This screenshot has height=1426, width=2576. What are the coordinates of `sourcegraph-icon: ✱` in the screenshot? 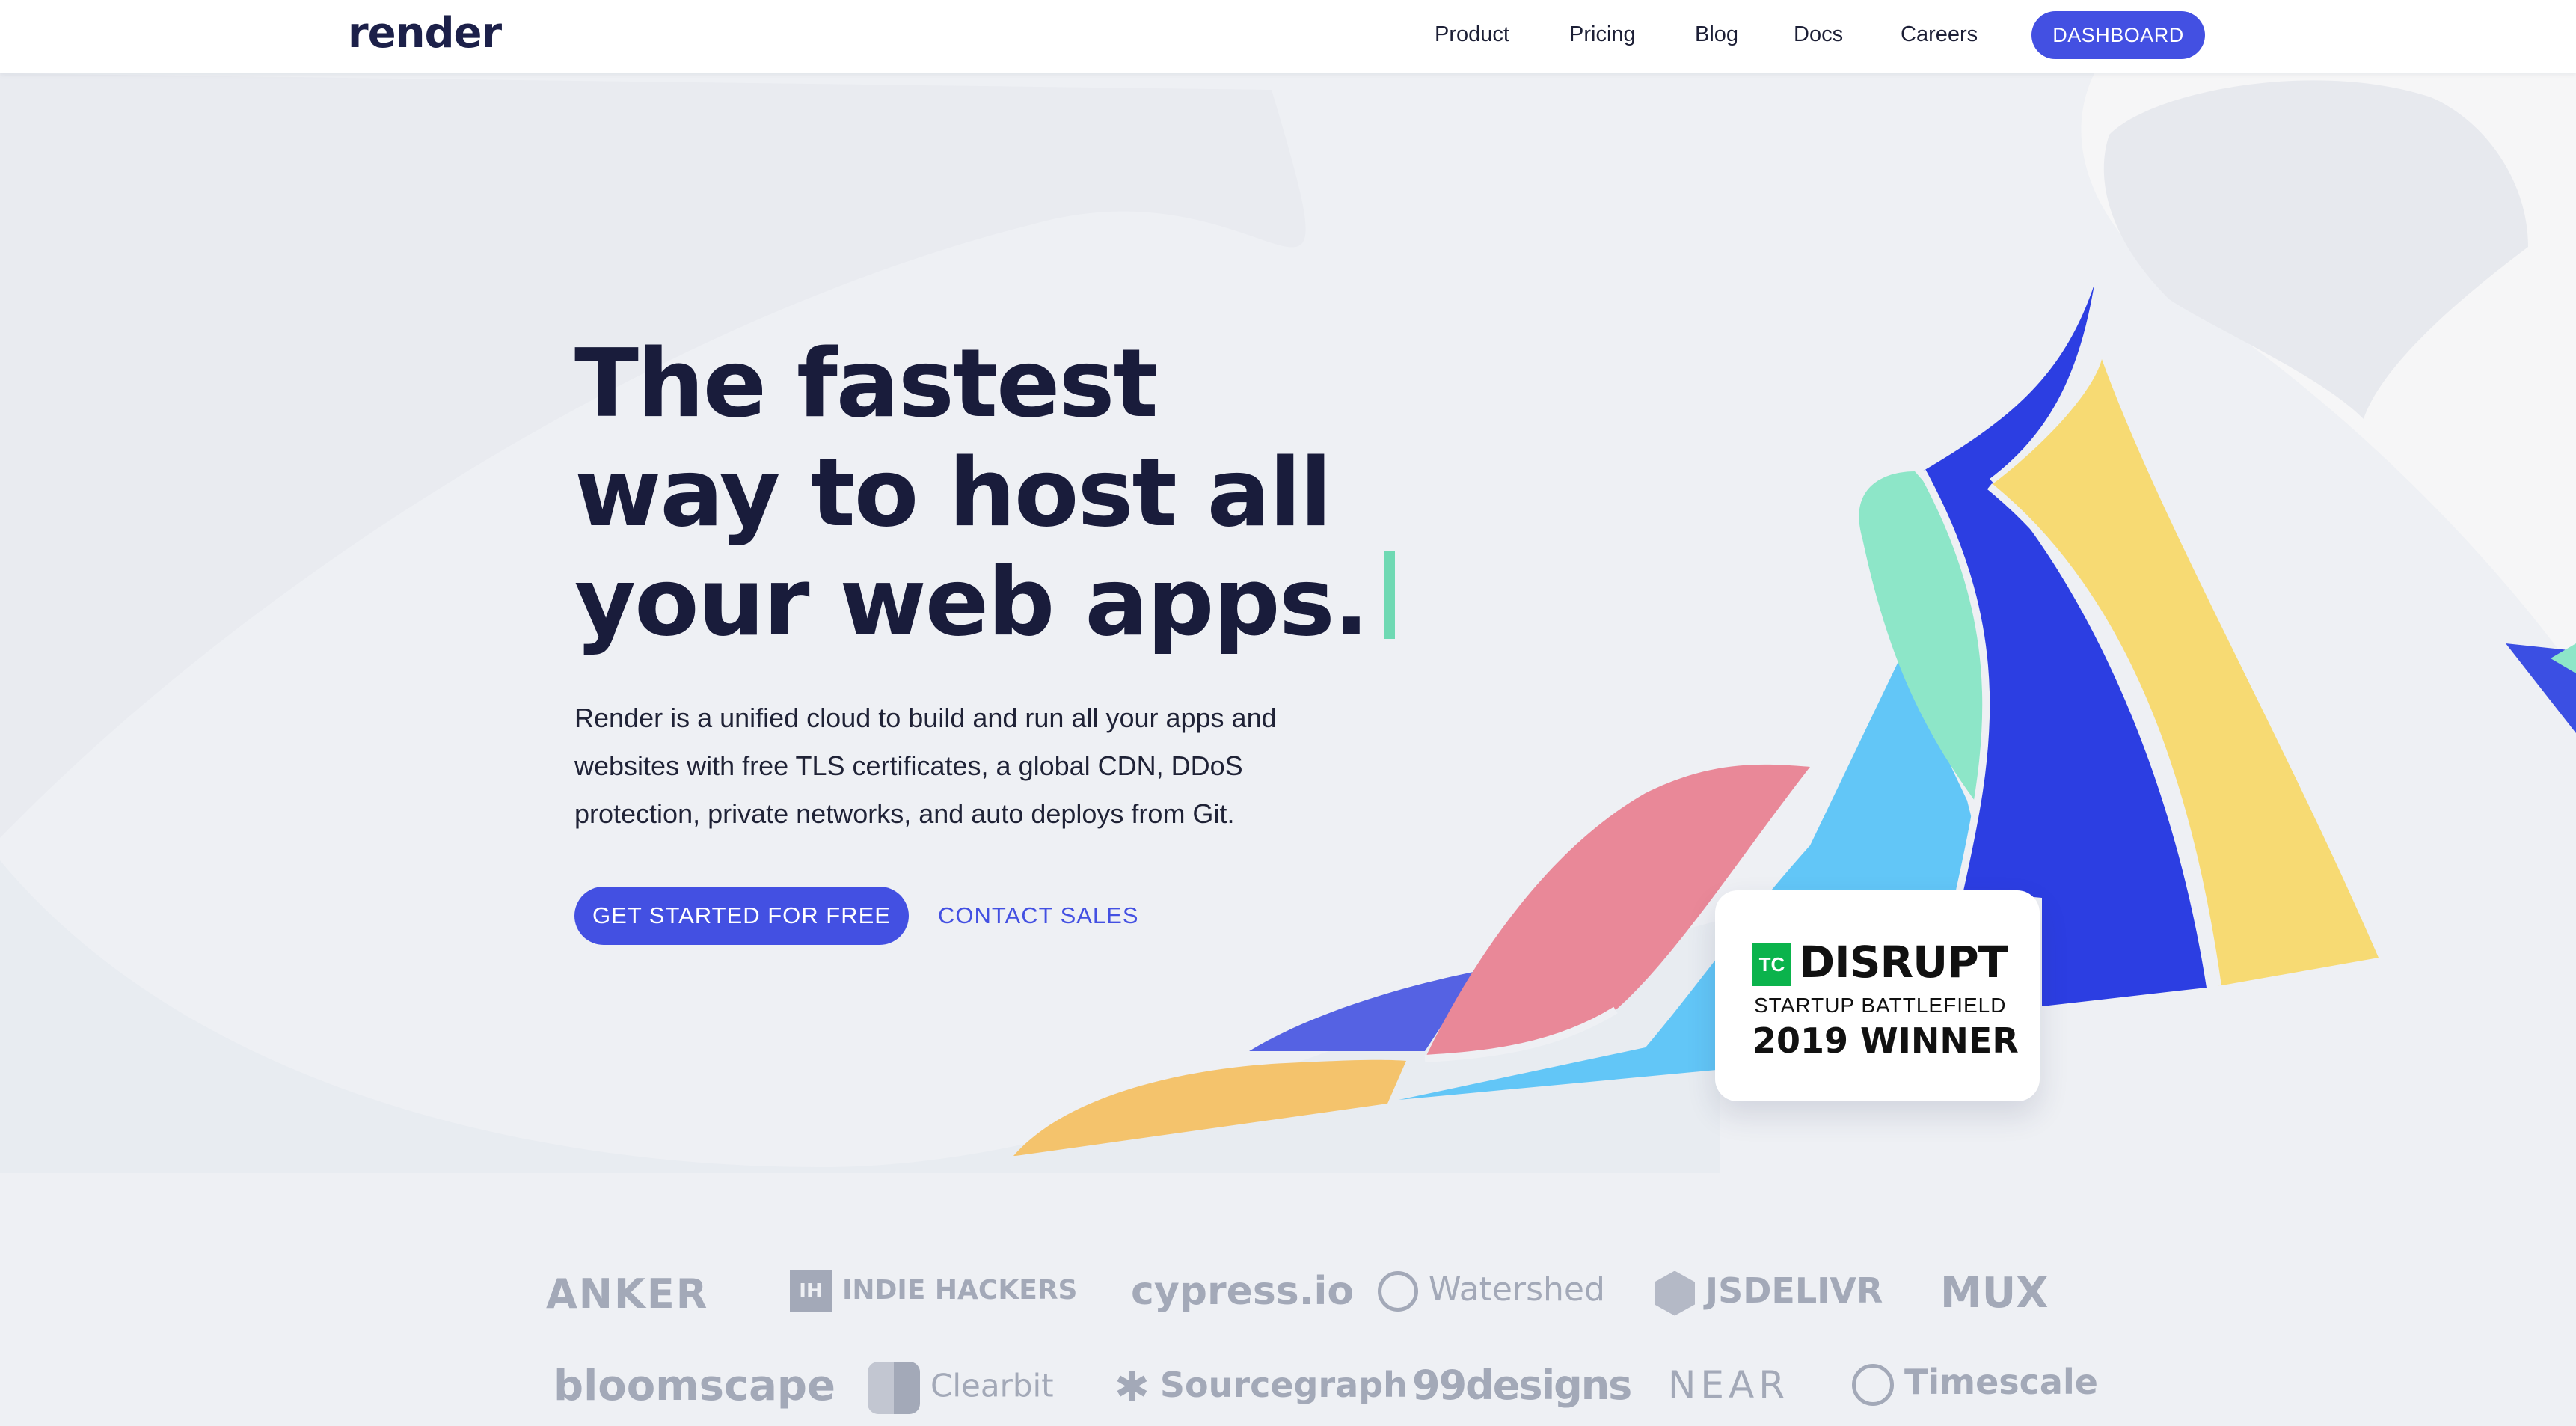 It's located at (1132, 1387).